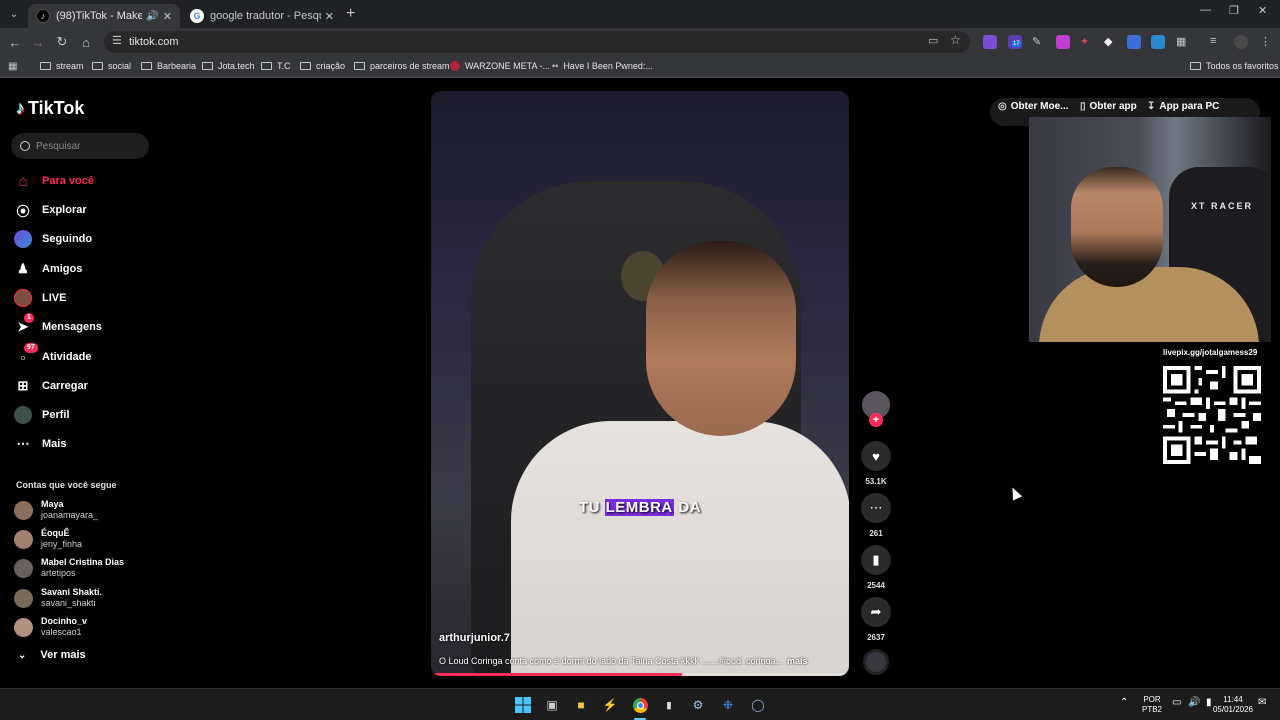 Image resolution: width=1280 pixels, height=720 pixels. I want to click on nav-perfil: Perfil, so click(42, 415).